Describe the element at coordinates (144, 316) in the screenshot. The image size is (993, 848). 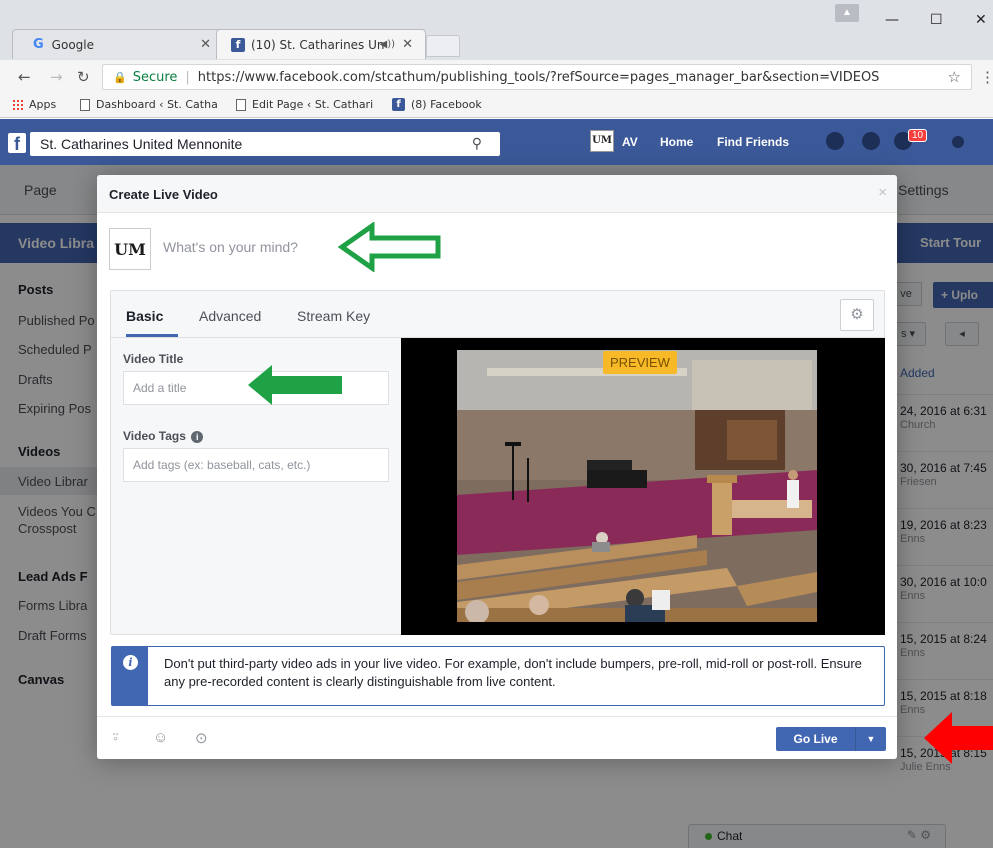
I see `tab-basic: Basic` at that location.